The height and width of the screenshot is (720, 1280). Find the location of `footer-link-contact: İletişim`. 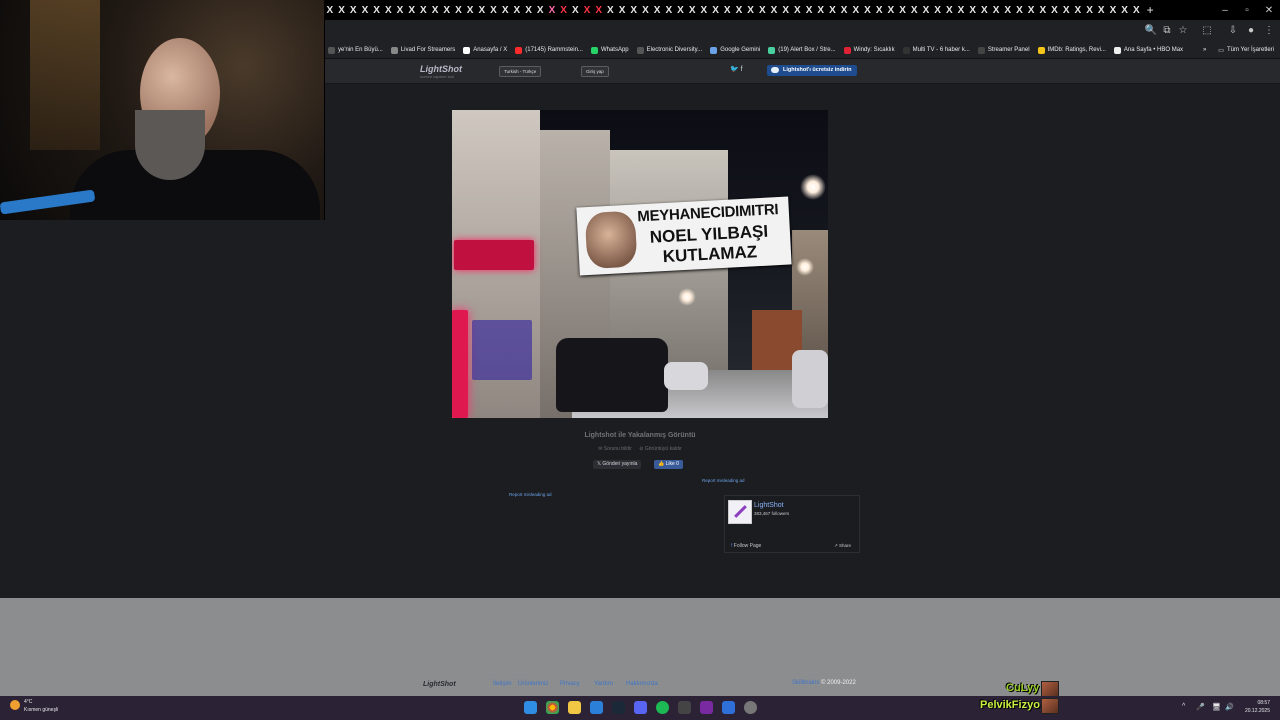

footer-link-contact: İletişim is located at coordinates (502, 684).